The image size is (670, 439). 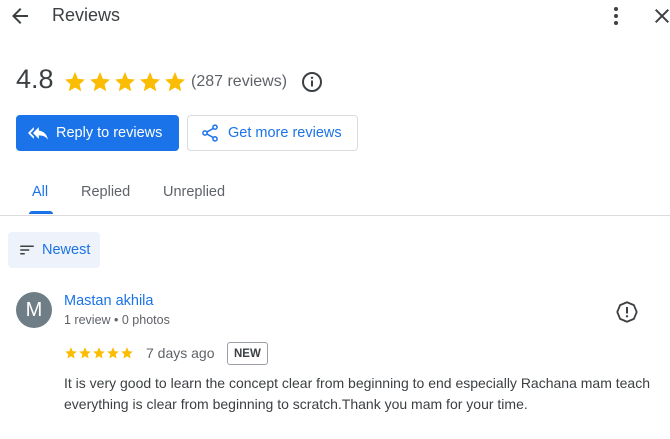 What do you see at coordinates (616, 16) in the screenshot?
I see `more-options-icon` at bounding box center [616, 16].